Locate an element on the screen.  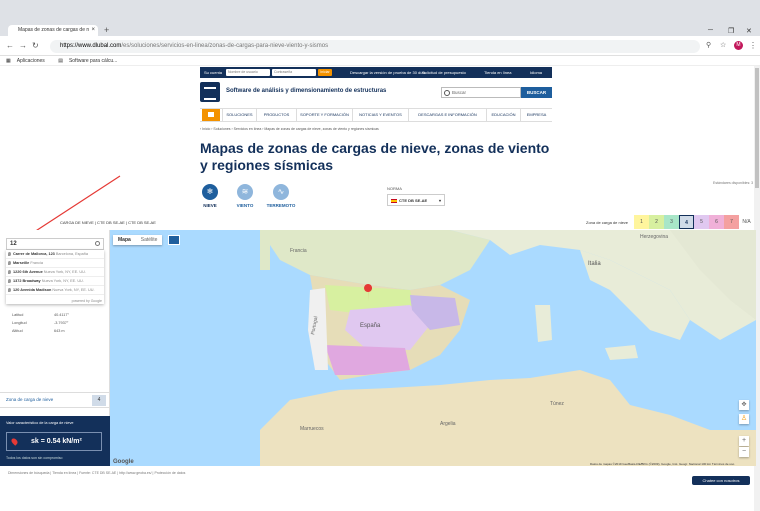
shop-link: Tienda en línea is located at coordinates (497, 72).